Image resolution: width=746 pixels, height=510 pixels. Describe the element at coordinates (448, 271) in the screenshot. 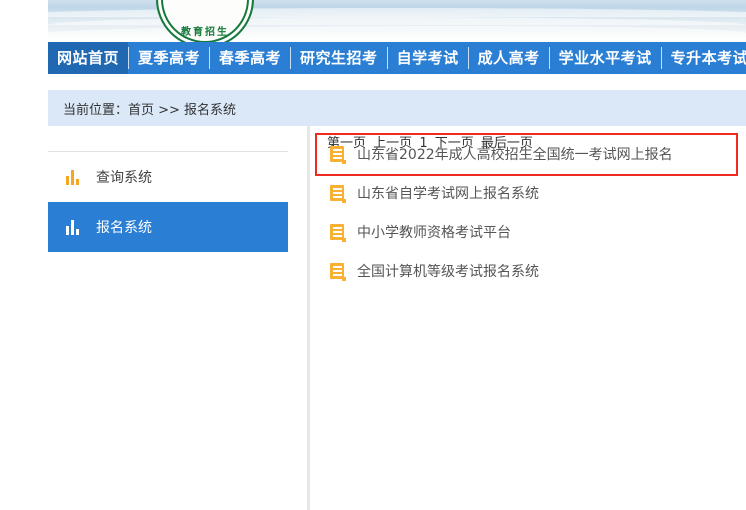

I see `list-item-label: 全国计算机等级考试报名系统` at that location.